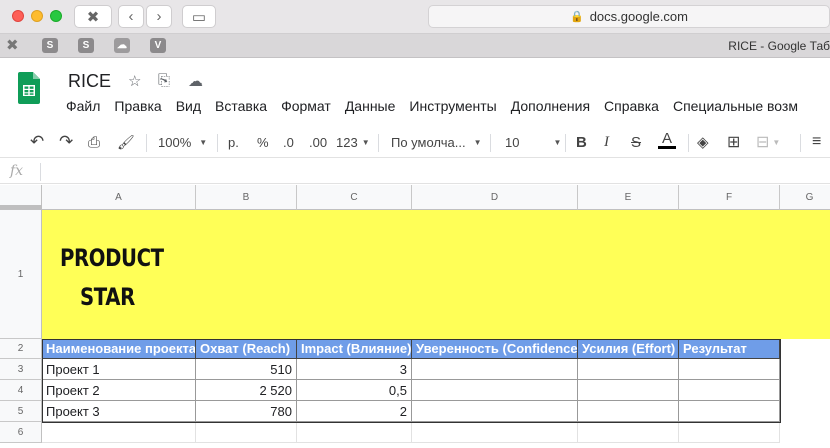 The image size is (830, 448). What do you see at coordinates (21, 390) in the screenshot?
I see `row-header-4: 4` at bounding box center [21, 390].